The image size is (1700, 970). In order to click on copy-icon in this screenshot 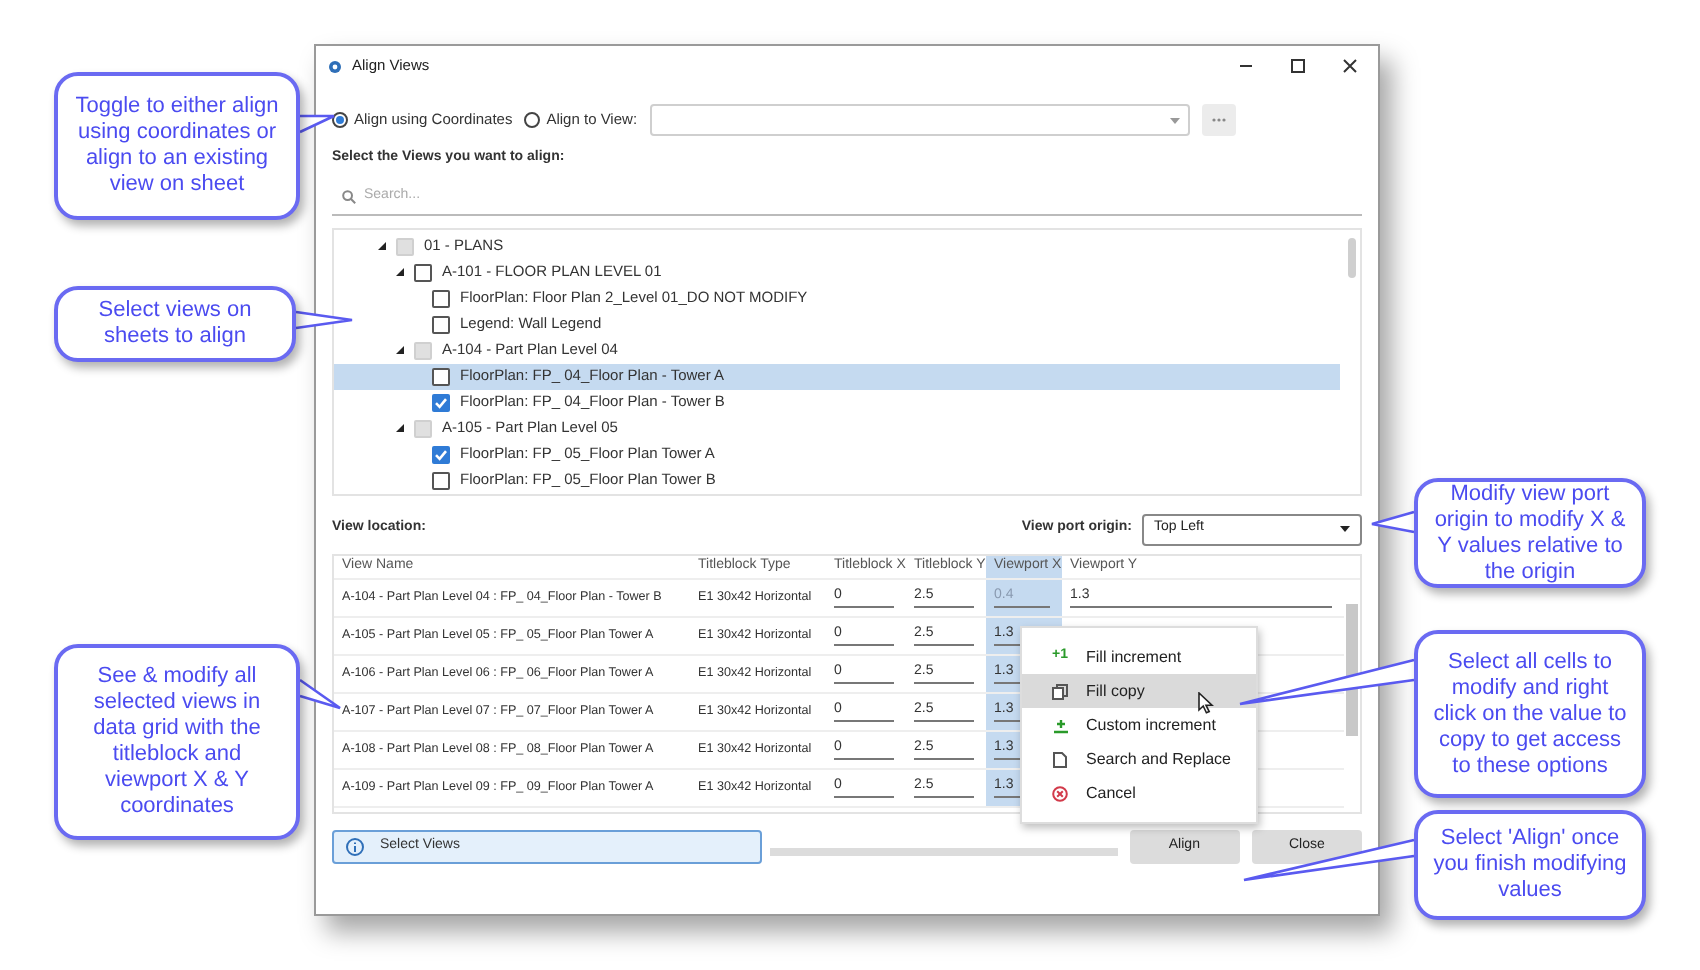, I will do `click(1060, 691)`.